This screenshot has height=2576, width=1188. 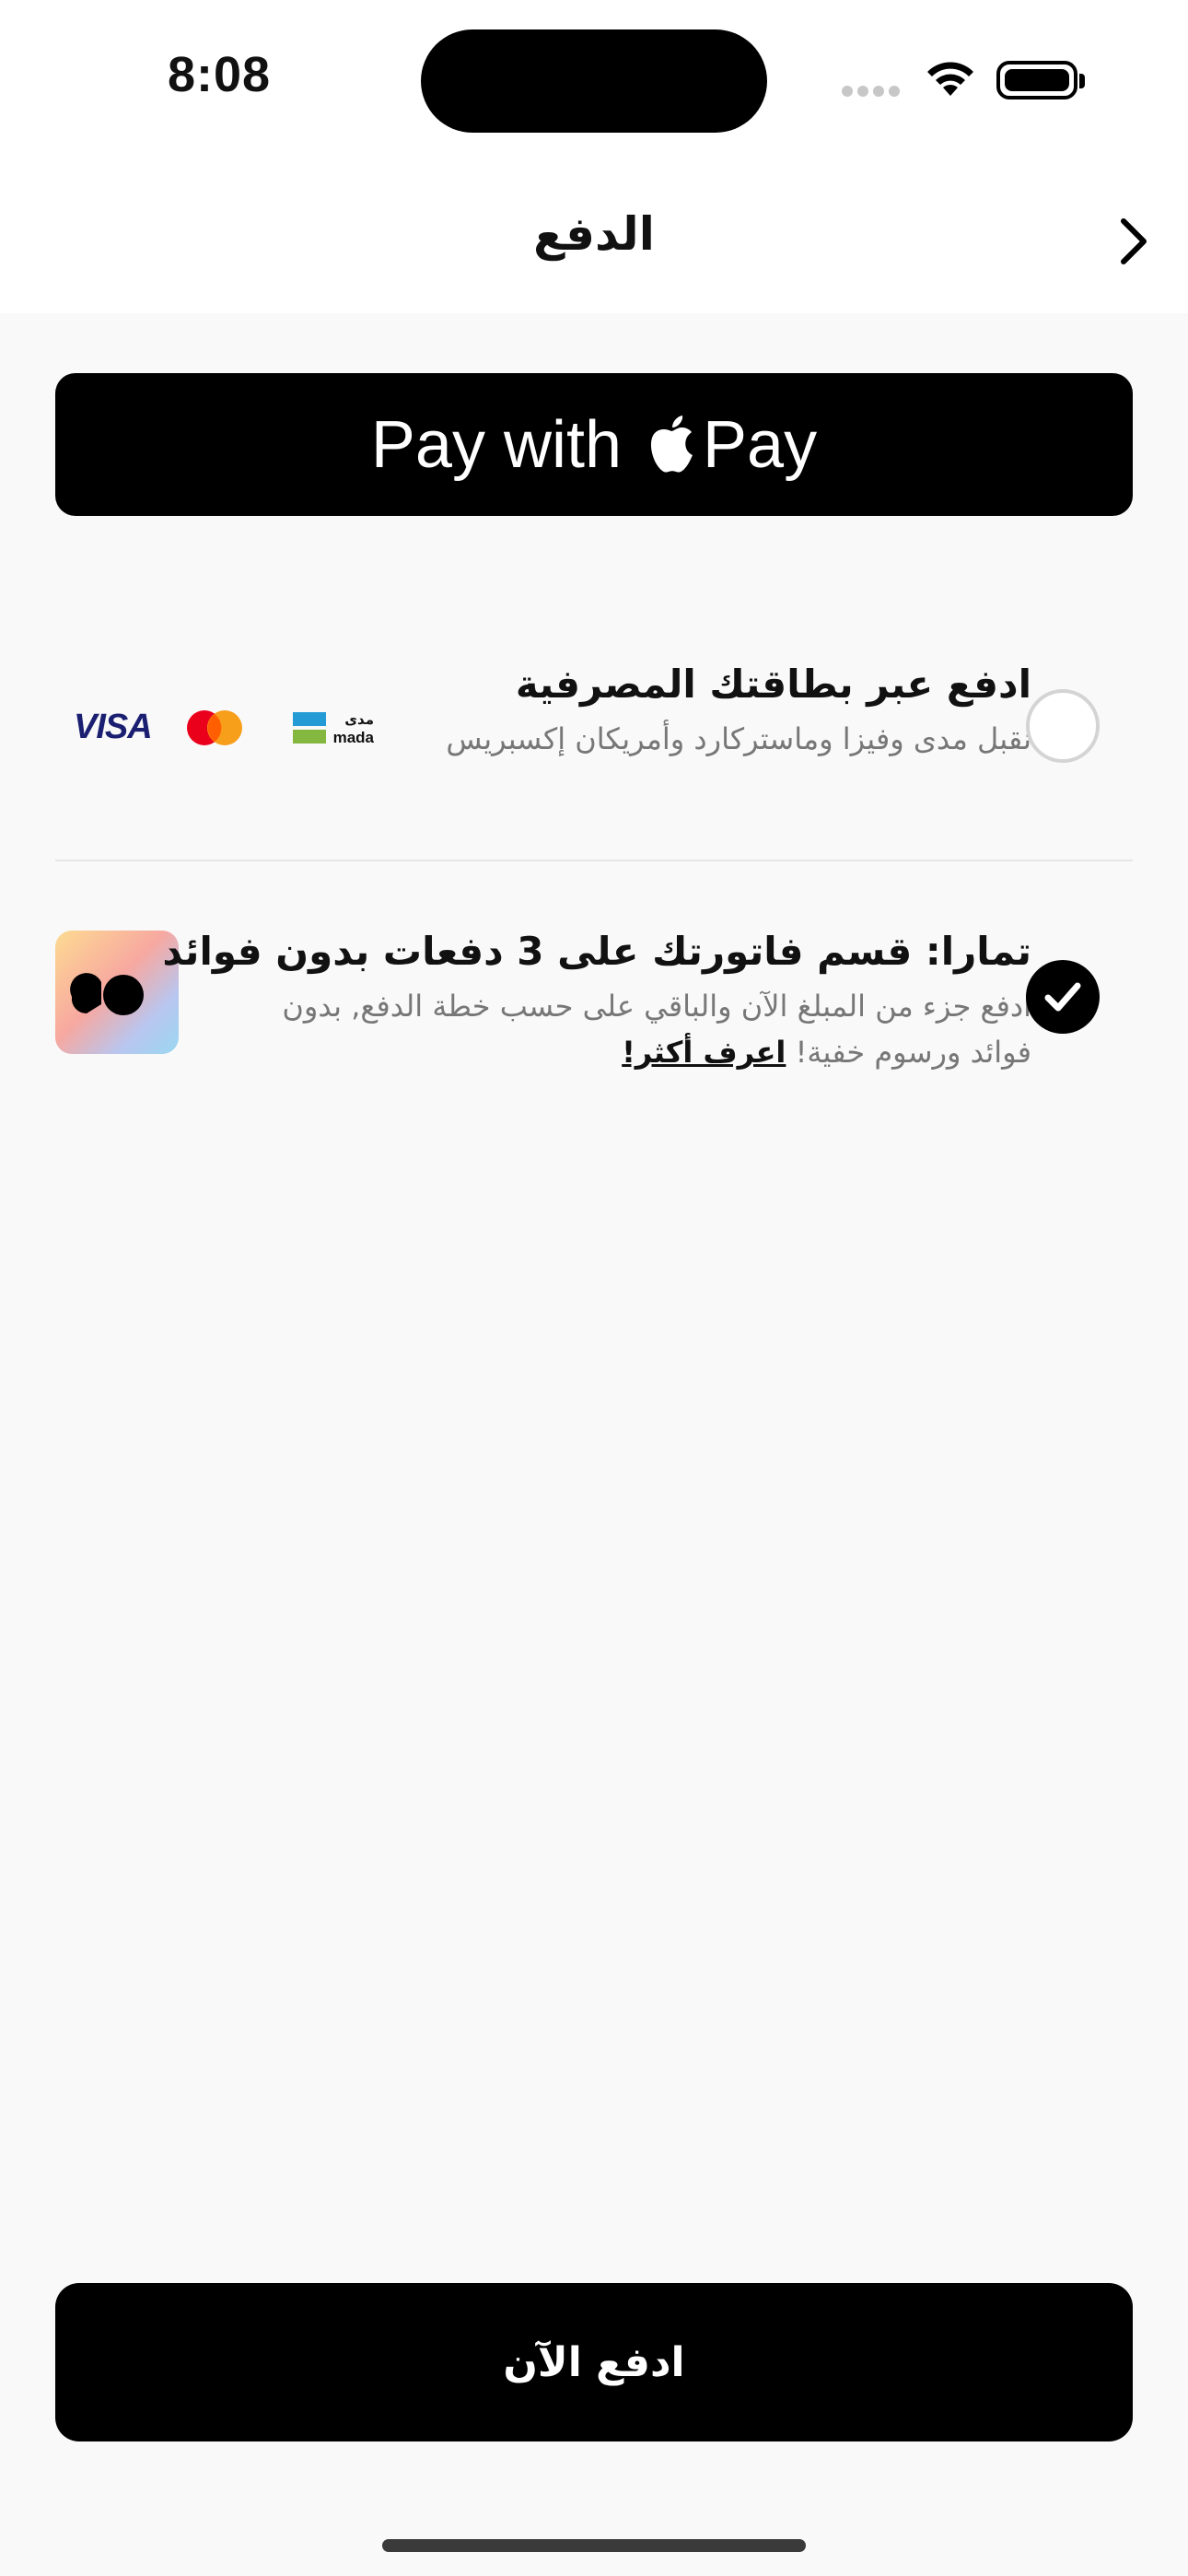 I want to click on pay-now-button: ادفع الآن, so click(x=594, y=2362).